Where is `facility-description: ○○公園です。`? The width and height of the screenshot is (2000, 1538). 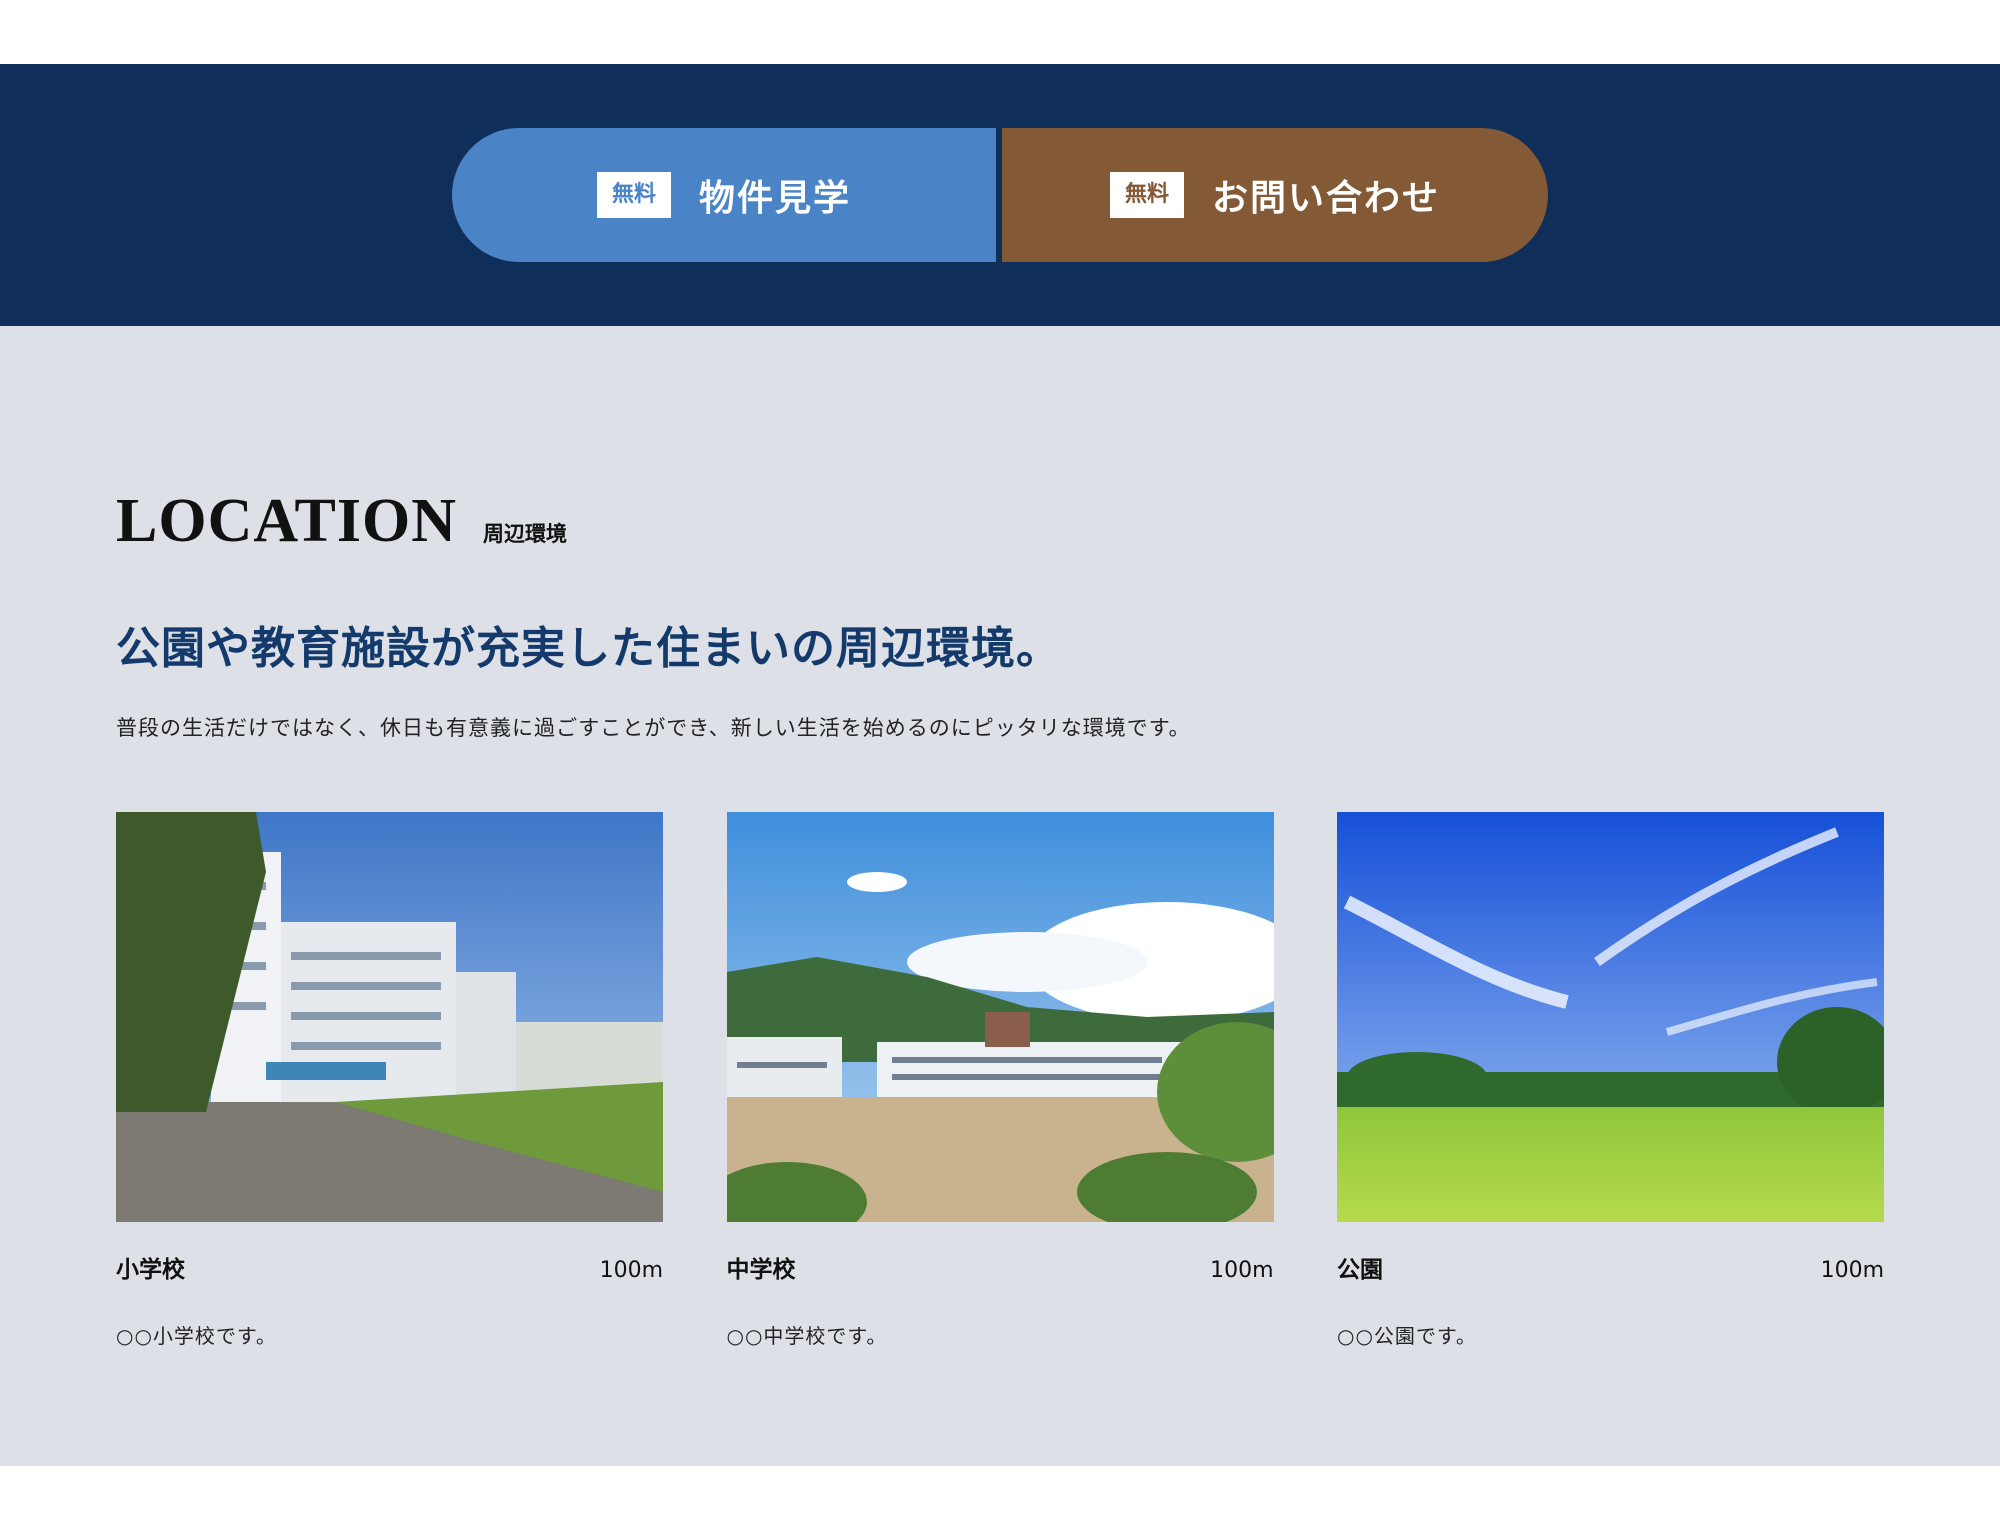
facility-description: ○○公園です。 is located at coordinates (1407, 1336).